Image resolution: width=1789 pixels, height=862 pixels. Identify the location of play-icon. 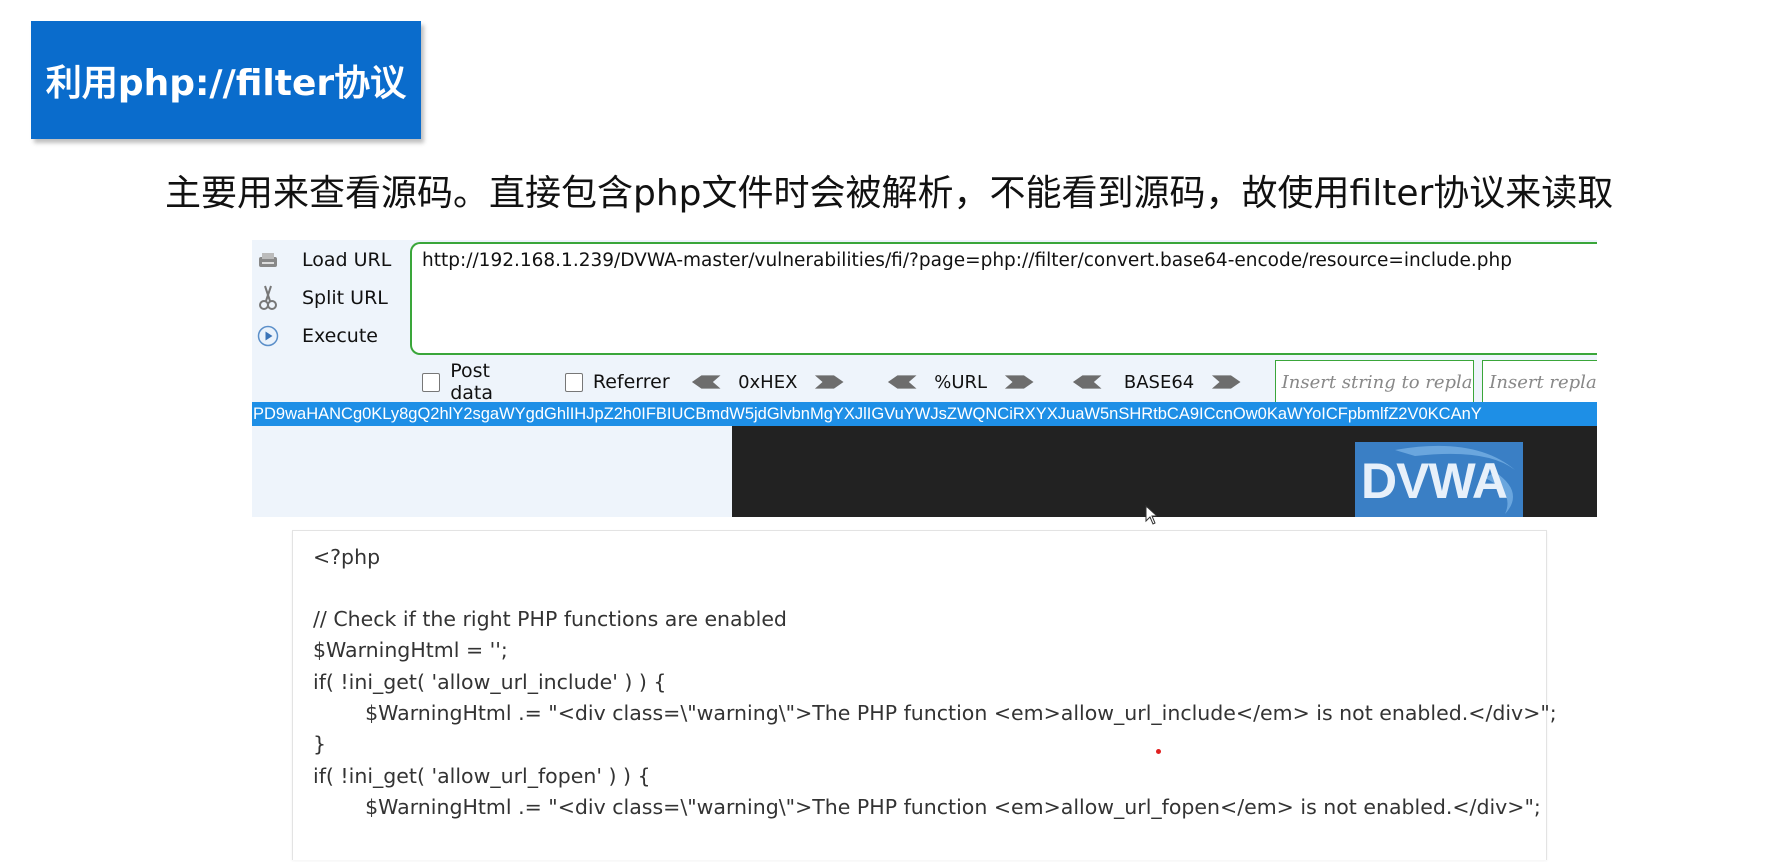
(268, 336).